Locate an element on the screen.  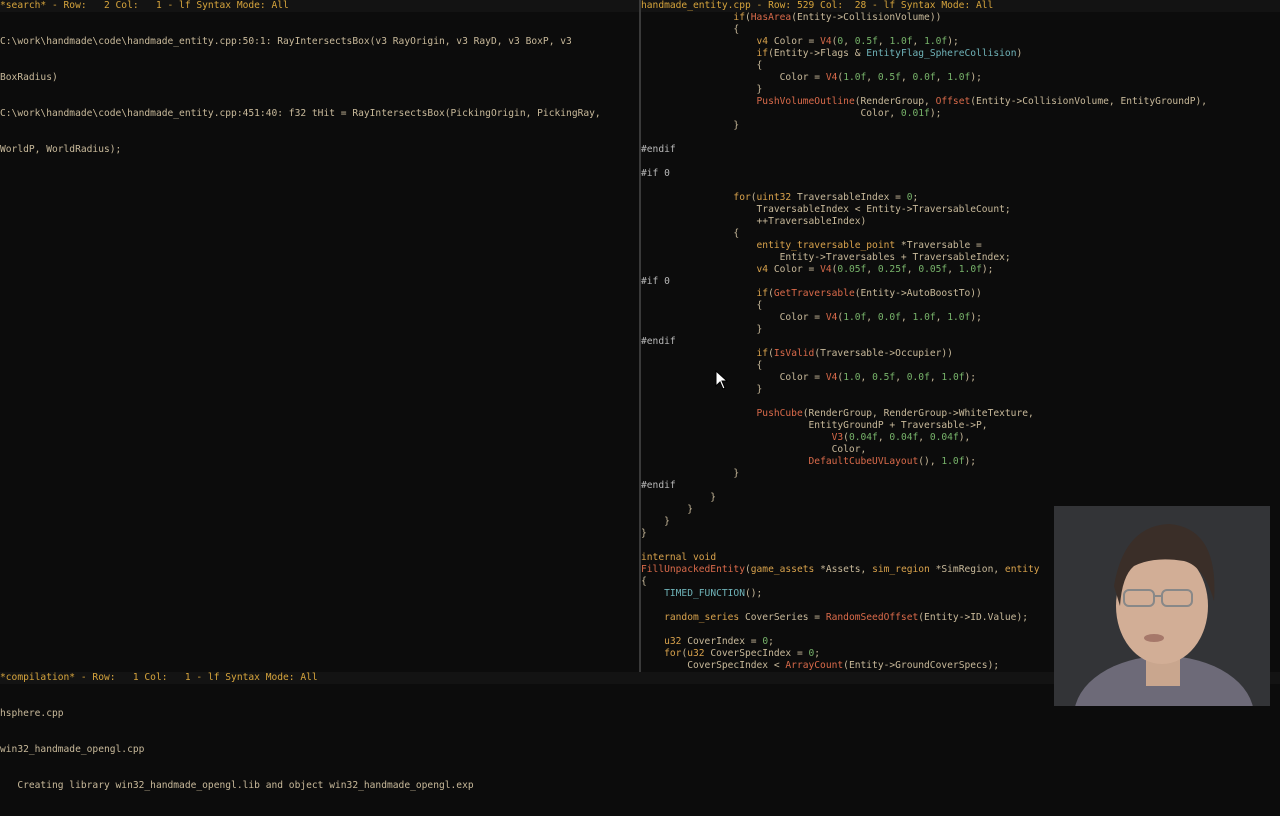
code-line: V3(0.04f, 0.04f, 0.04f), is located at coordinates (960, 438).